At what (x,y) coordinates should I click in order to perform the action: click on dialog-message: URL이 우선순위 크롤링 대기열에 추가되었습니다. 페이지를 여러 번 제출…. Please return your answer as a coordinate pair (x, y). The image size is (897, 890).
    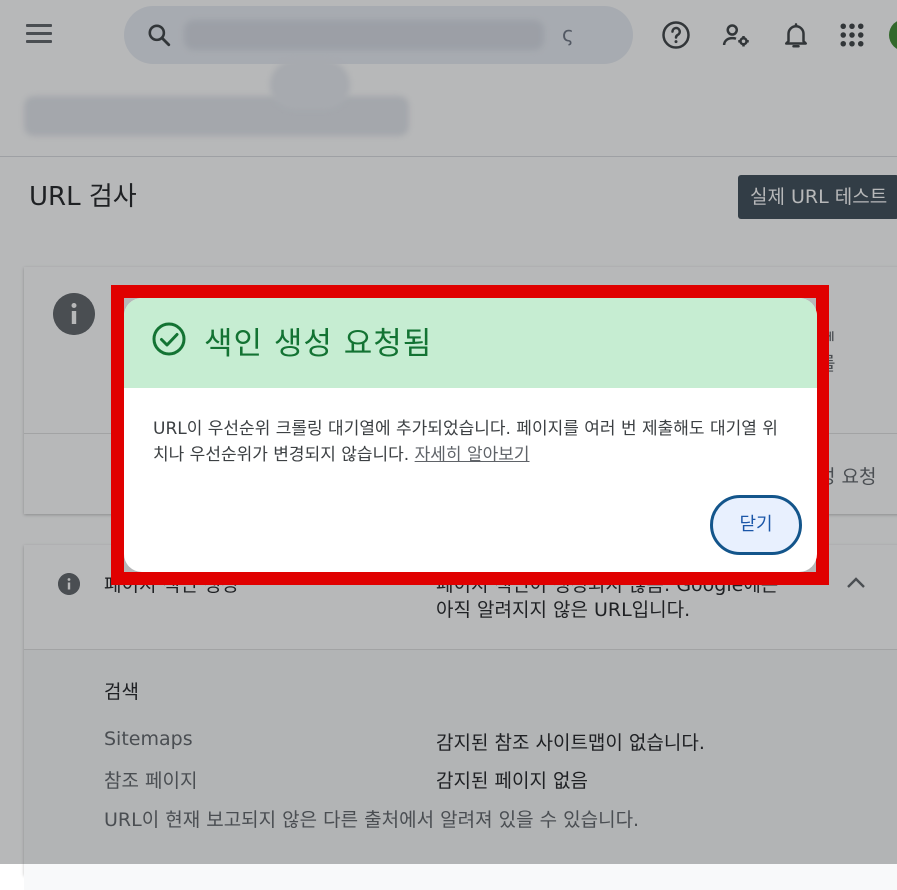
    Looking at the image, I should click on (473, 442).